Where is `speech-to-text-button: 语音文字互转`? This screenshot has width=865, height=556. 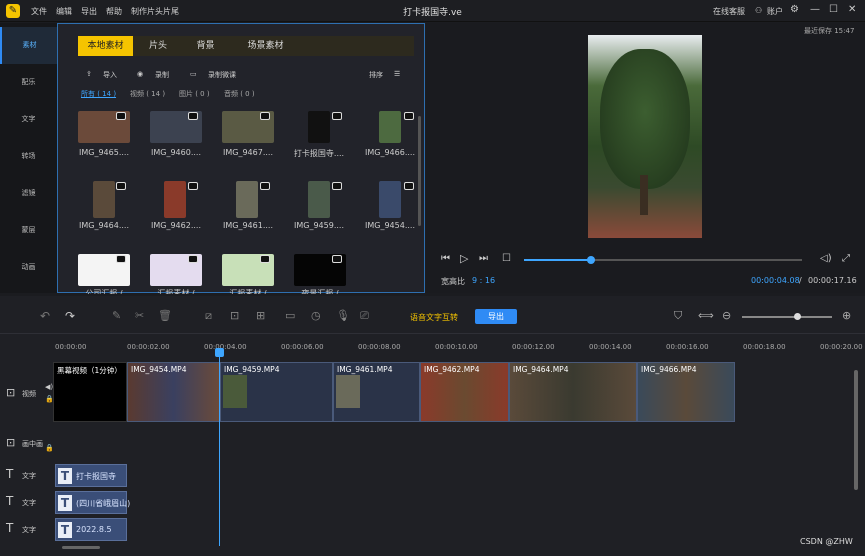 speech-to-text-button: 语音文字互转 is located at coordinates (434, 317).